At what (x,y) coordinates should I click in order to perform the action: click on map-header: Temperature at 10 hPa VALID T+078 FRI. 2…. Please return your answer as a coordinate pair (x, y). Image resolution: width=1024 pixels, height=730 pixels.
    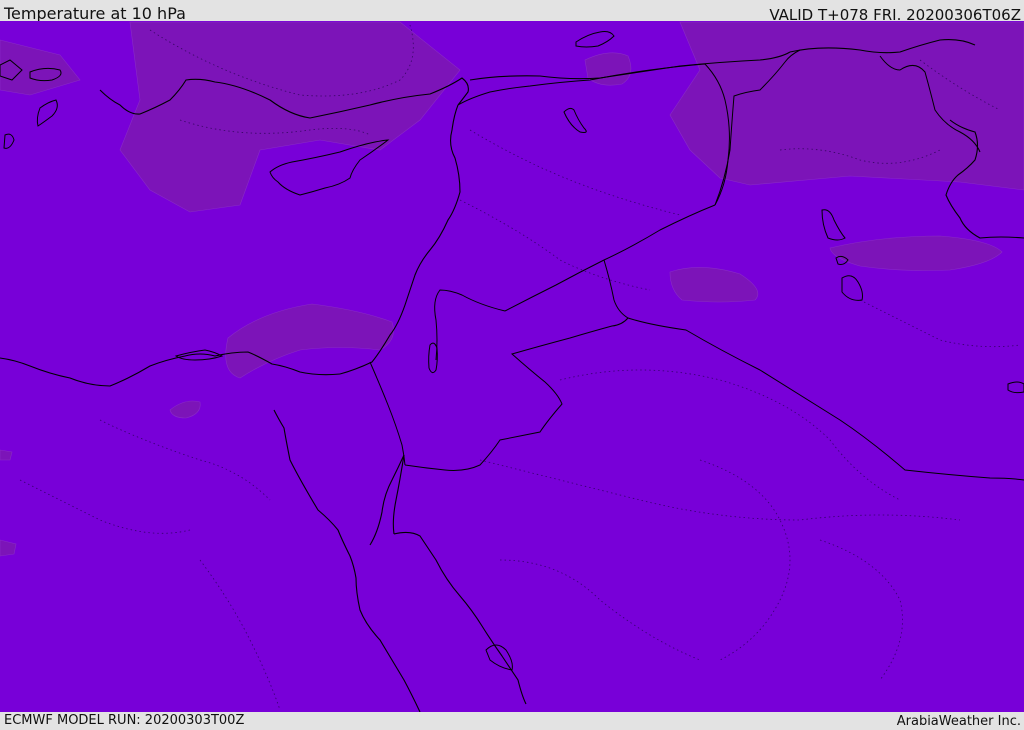
    Looking at the image, I should click on (512, 12).